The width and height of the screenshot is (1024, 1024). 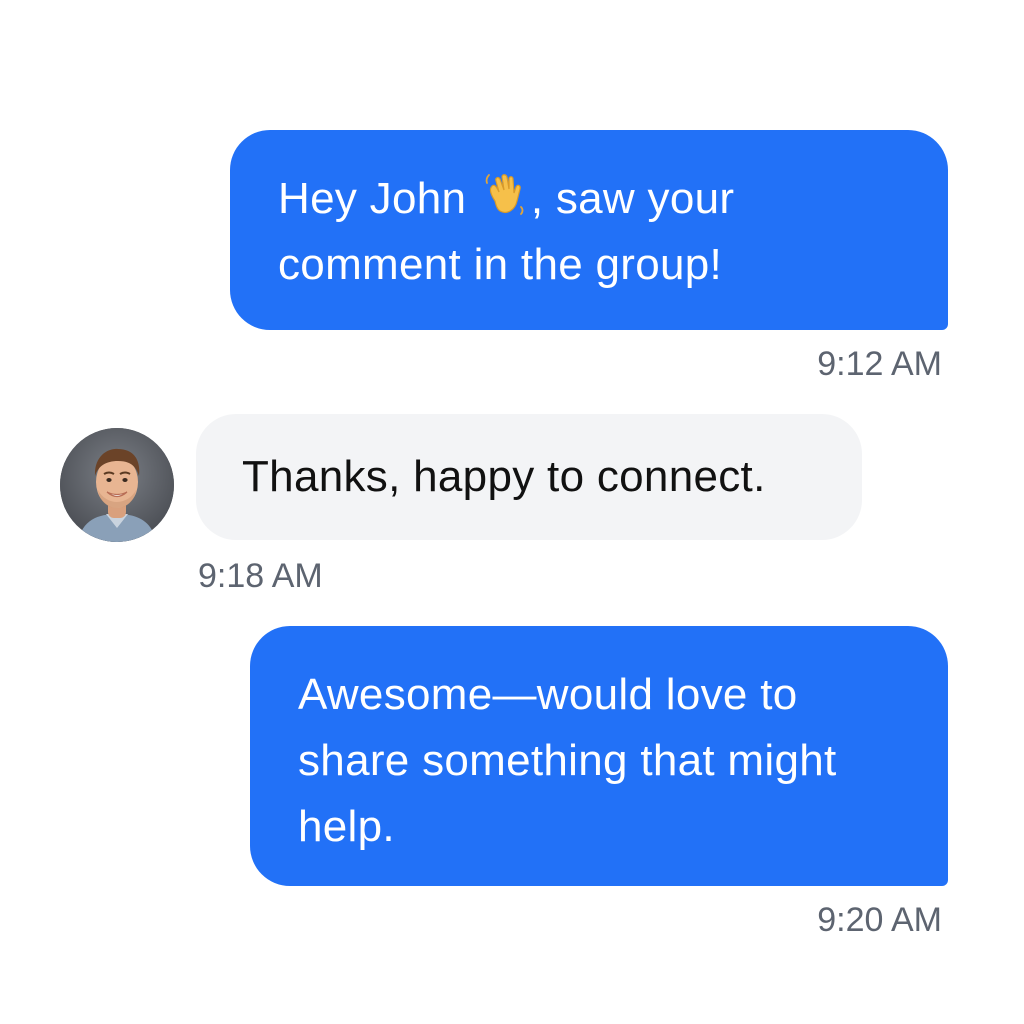 What do you see at coordinates (879, 364) in the screenshot?
I see `message-timestamp: 9:12 AM` at bounding box center [879, 364].